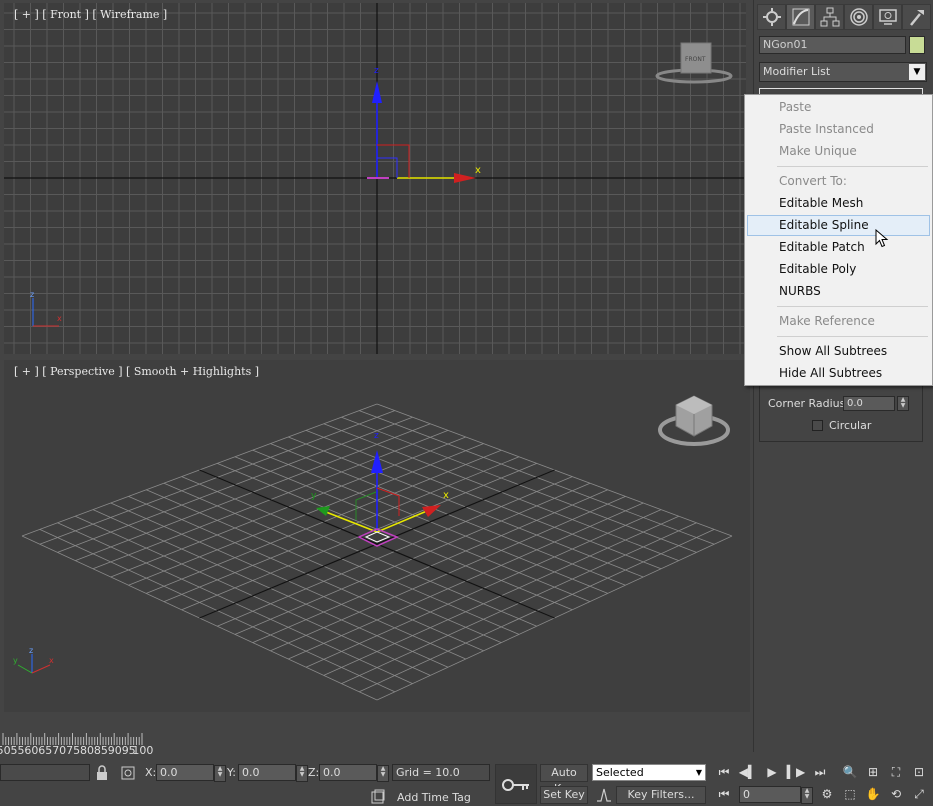  I want to click on previous-frame-button: ◀▍, so click(748, 772).